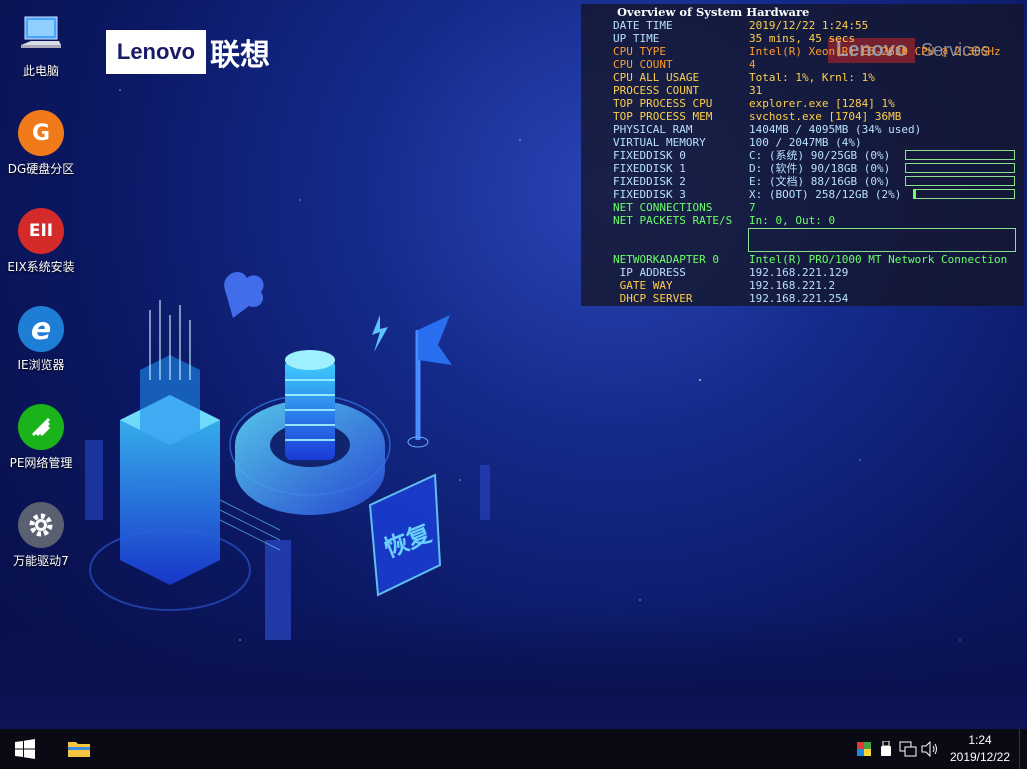 The height and width of the screenshot is (769, 1027). I want to click on sysinfo-key: VIRTUAL MEMORY, so click(659, 142).